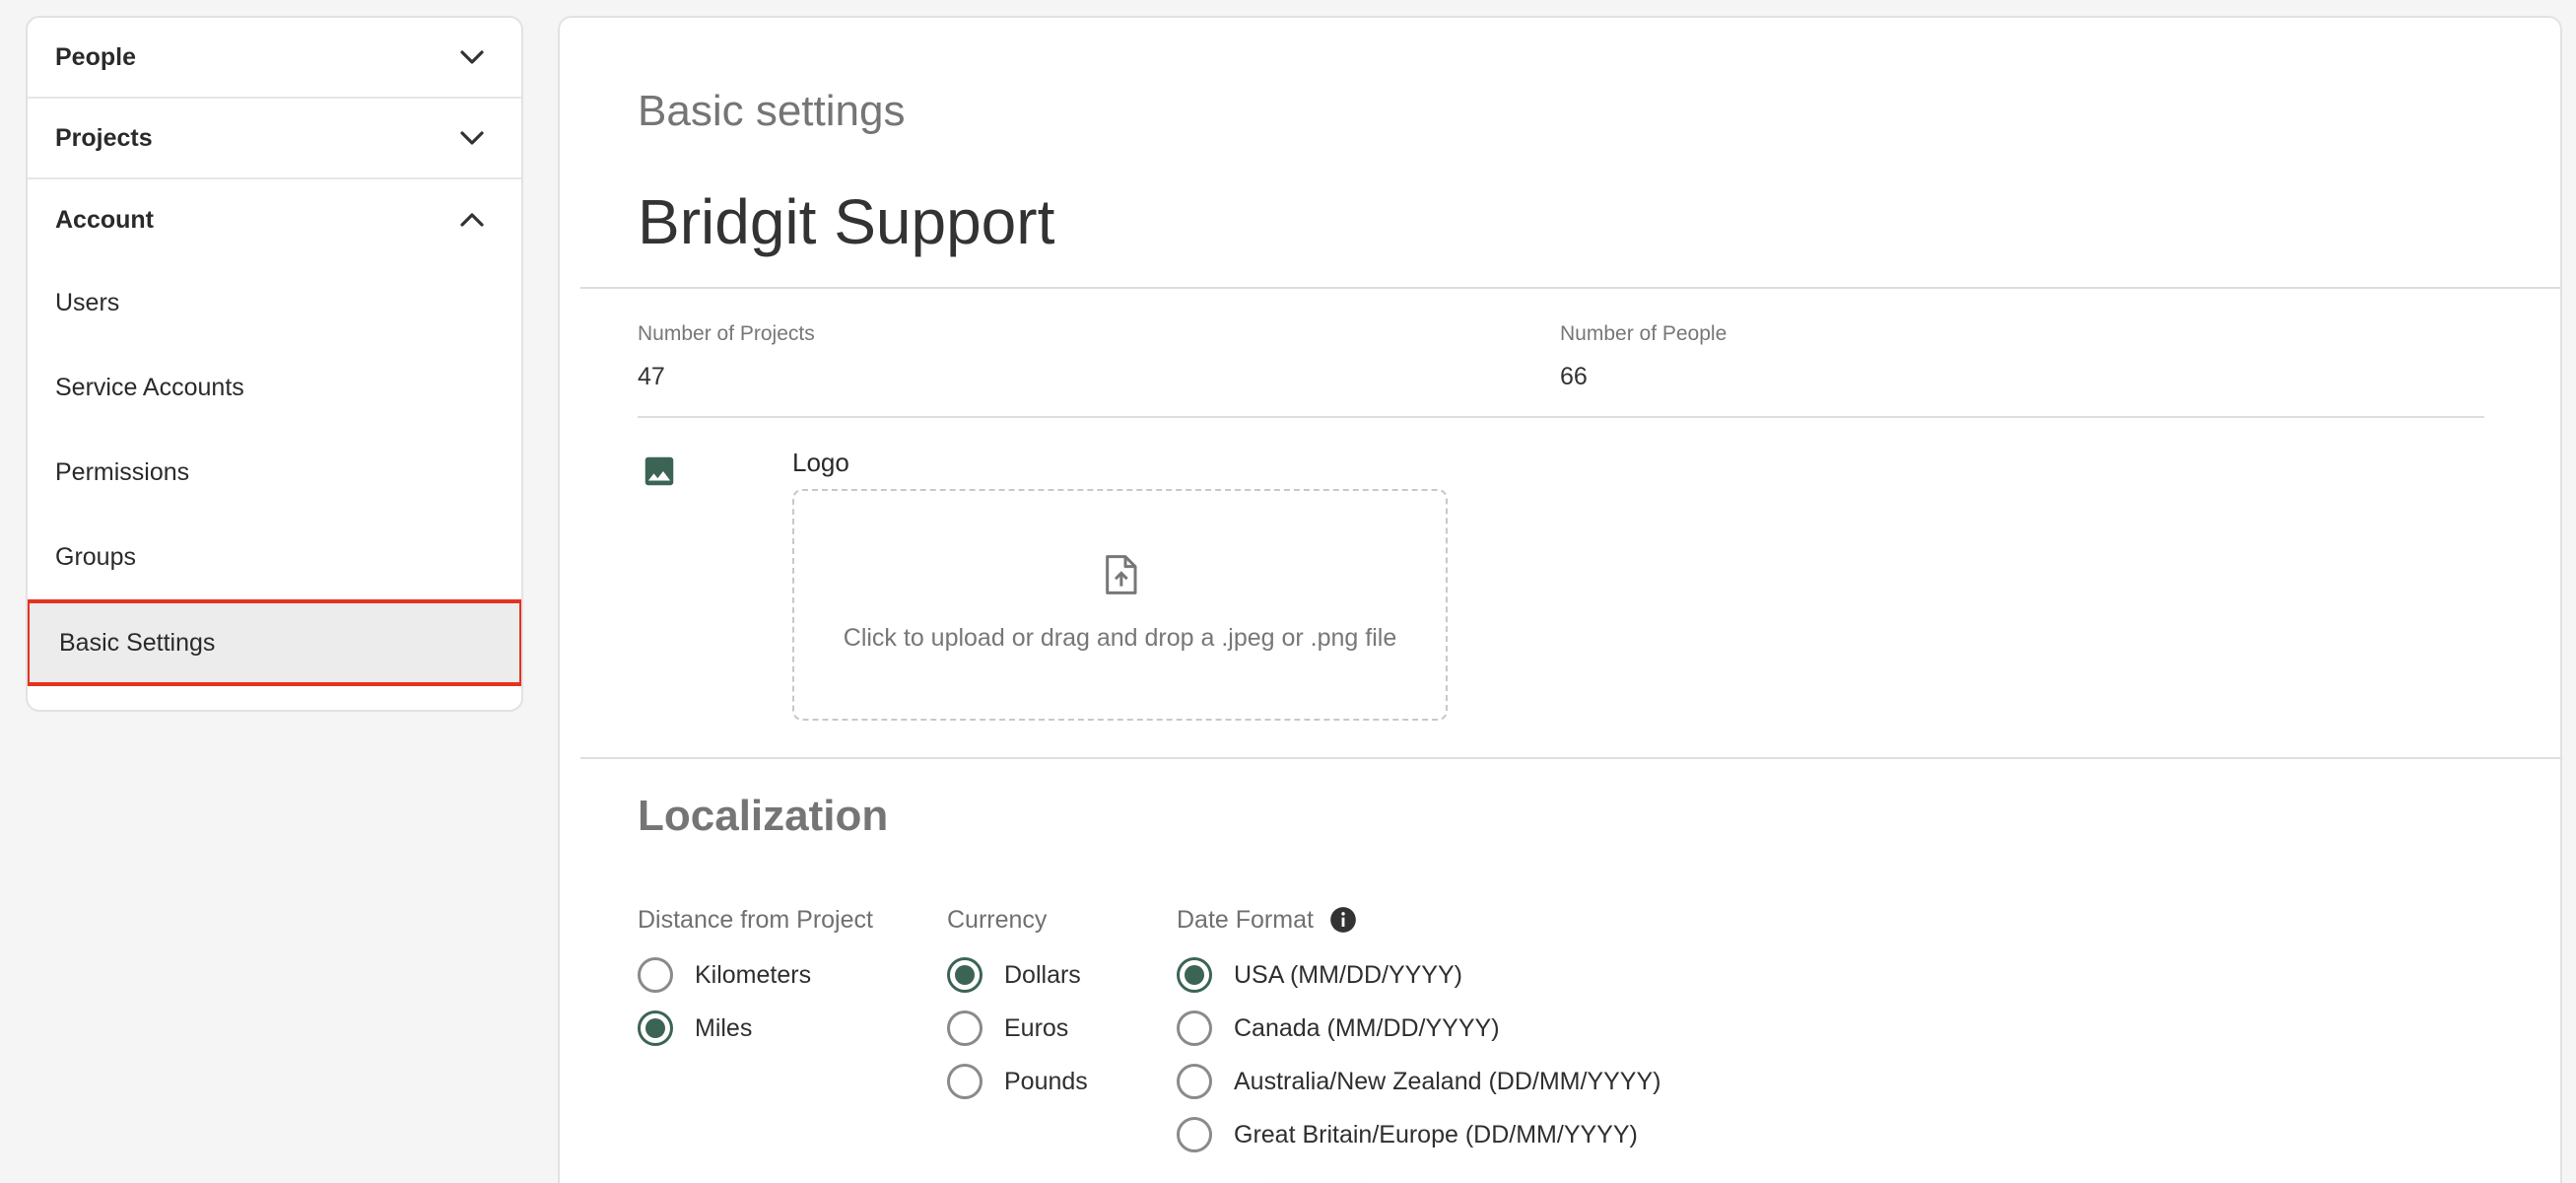 The height and width of the screenshot is (1183, 2576). What do you see at coordinates (104, 137) in the screenshot?
I see `sidebar-section-label: Projects` at bounding box center [104, 137].